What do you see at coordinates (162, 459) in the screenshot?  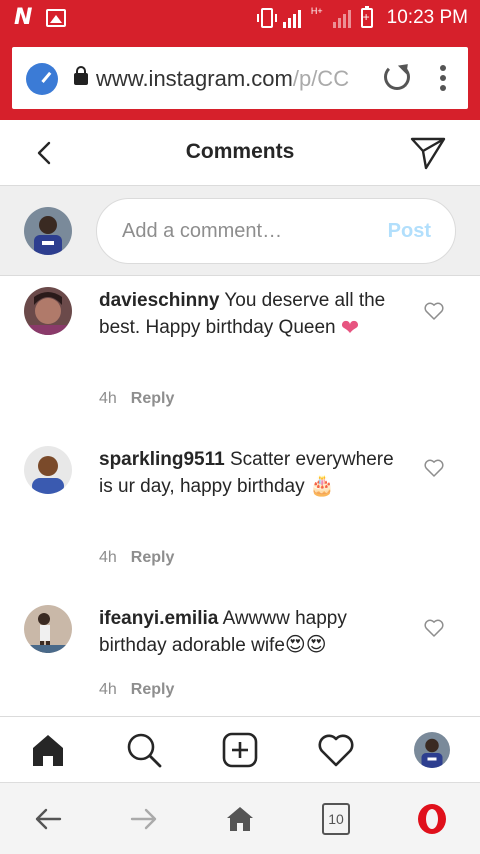 I see `comment-username: sparkling9511` at bounding box center [162, 459].